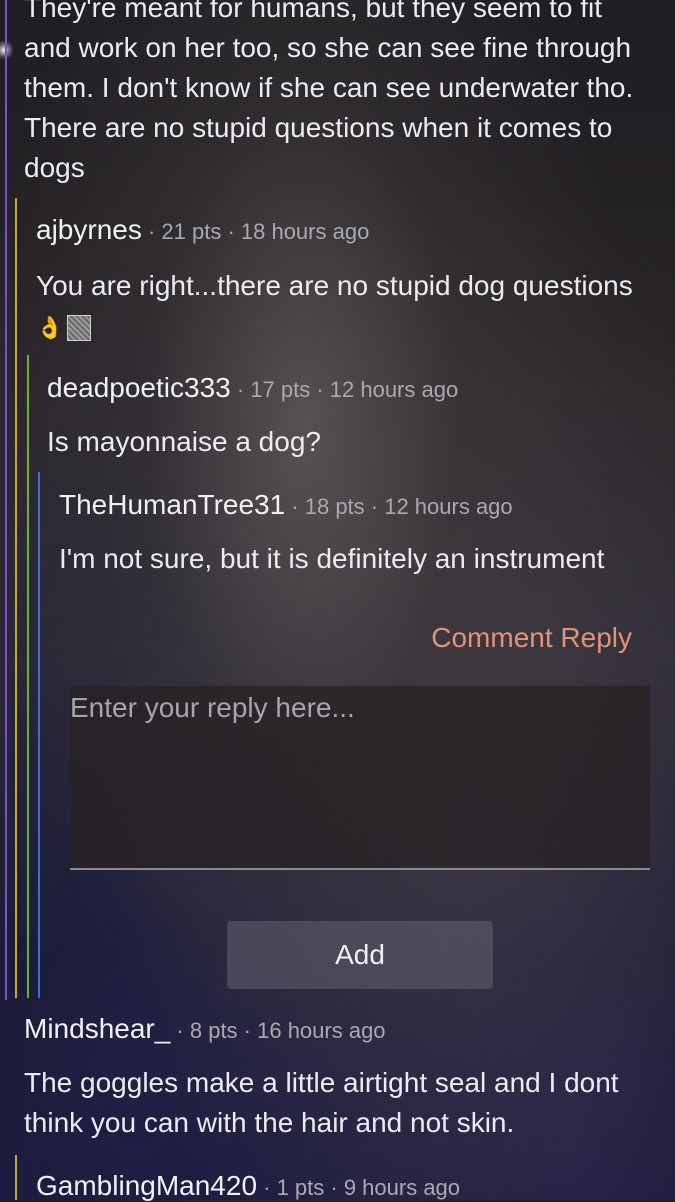  I want to click on comment-meta: · 1 pts · 9 hours ago, so click(359, 1187).